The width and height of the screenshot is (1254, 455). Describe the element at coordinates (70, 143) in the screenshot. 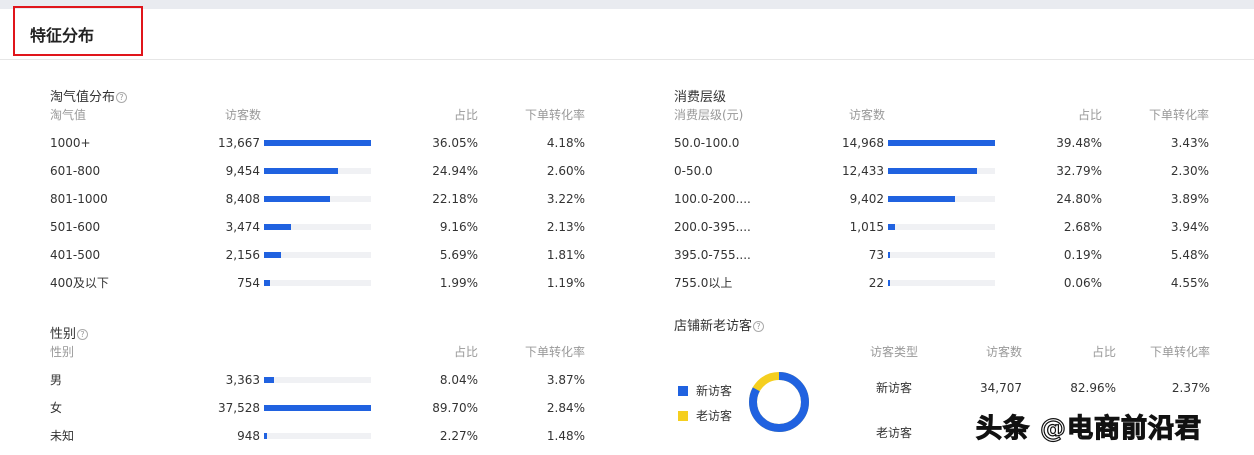

I see `row-label: 1000+` at that location.